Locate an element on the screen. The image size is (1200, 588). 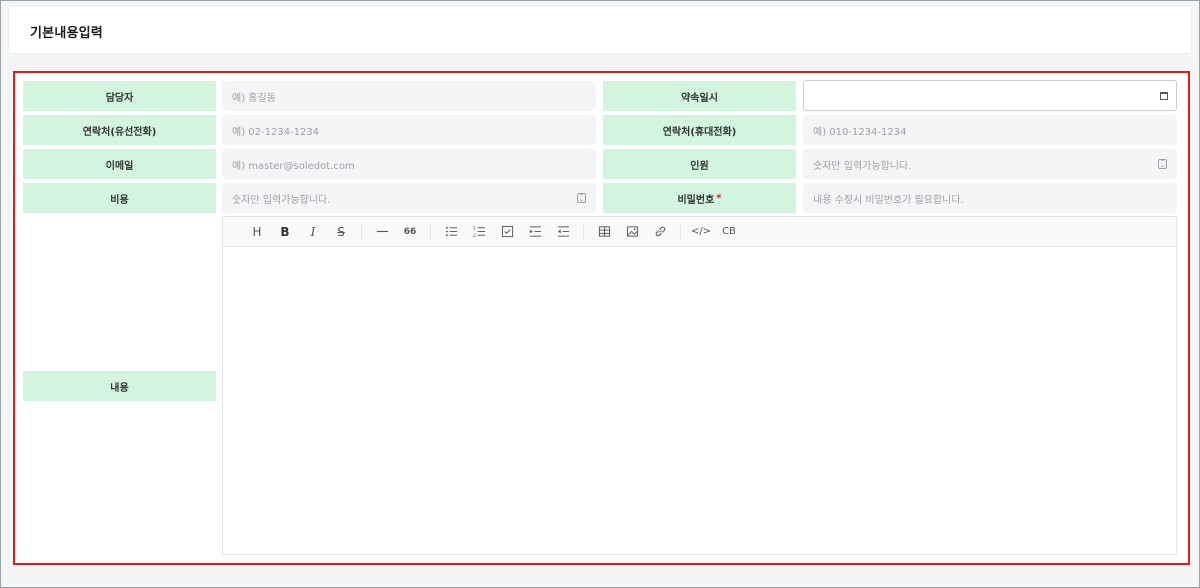
headcount-input-placeholder: 숫자만 입력가능합니다. is located at coordinates (862, 166).